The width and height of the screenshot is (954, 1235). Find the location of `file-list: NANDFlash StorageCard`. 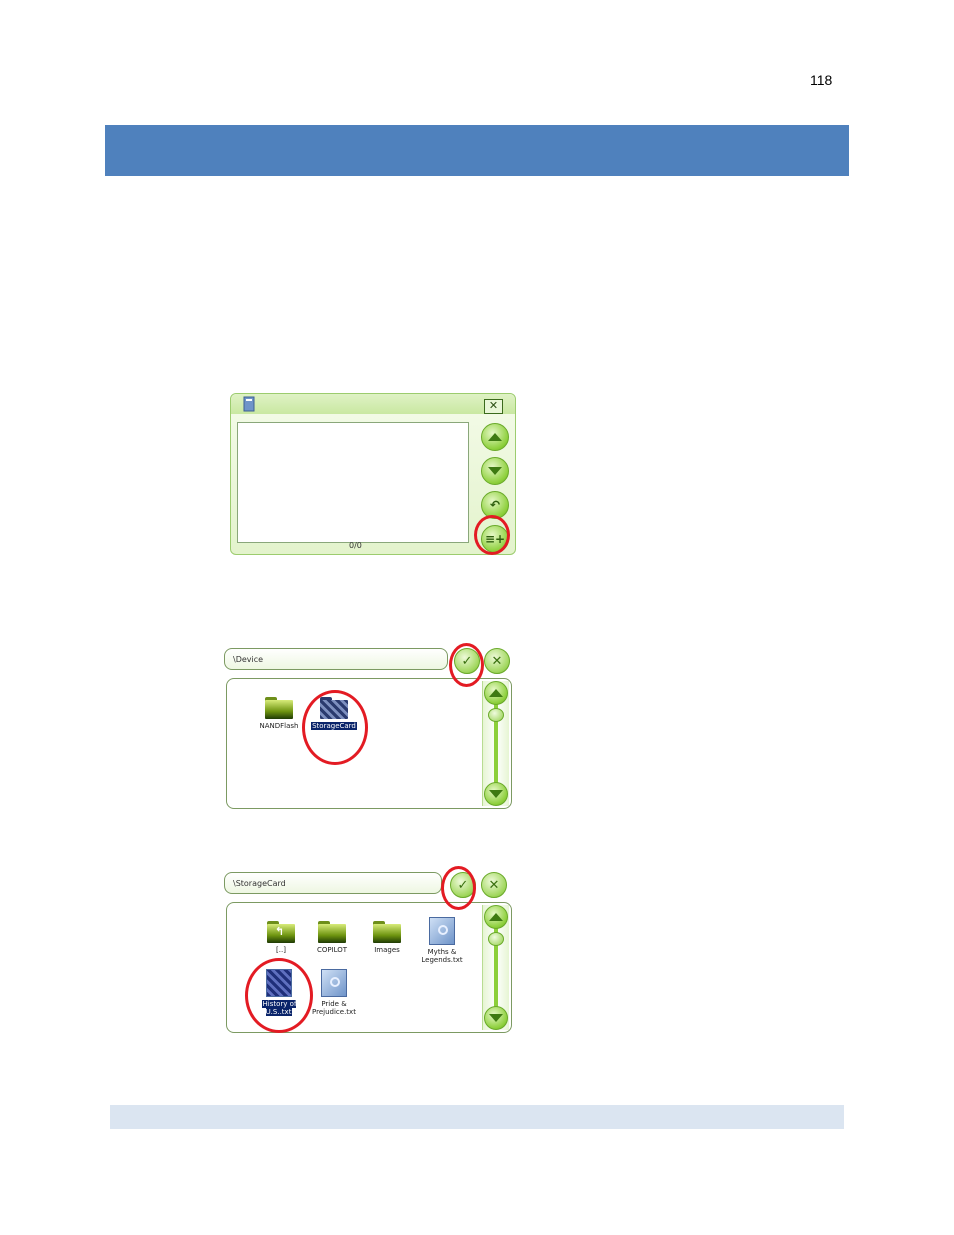

file-list: NANDFlash StorageCard is located at coordinates (369, 743).